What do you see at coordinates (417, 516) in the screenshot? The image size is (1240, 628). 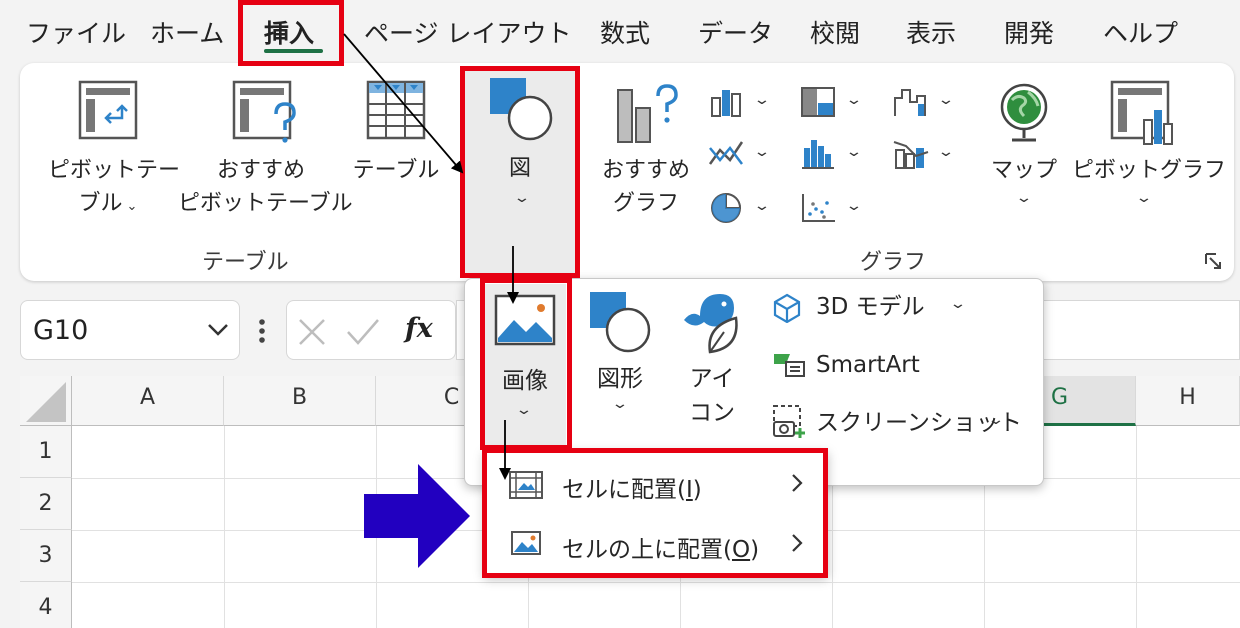 I see `pointer-arrow-icon` at bounding box center [417, 516].